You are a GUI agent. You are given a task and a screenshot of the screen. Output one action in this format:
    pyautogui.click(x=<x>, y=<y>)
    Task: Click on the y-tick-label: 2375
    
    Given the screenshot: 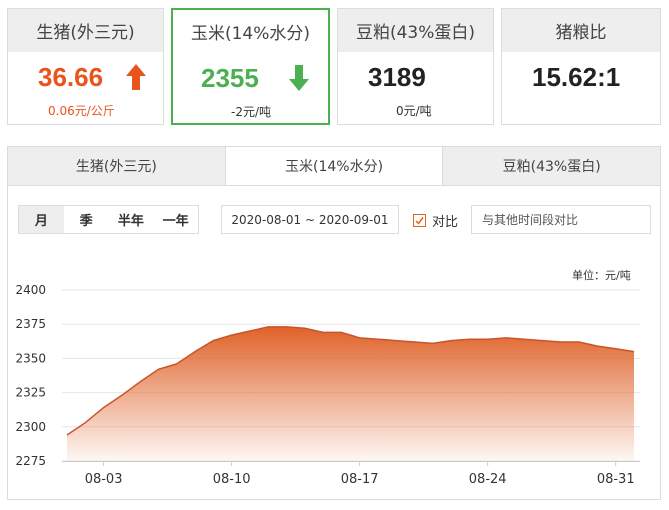 What is the action you would take?
    pyautogui.click(x=30, y=324)
    